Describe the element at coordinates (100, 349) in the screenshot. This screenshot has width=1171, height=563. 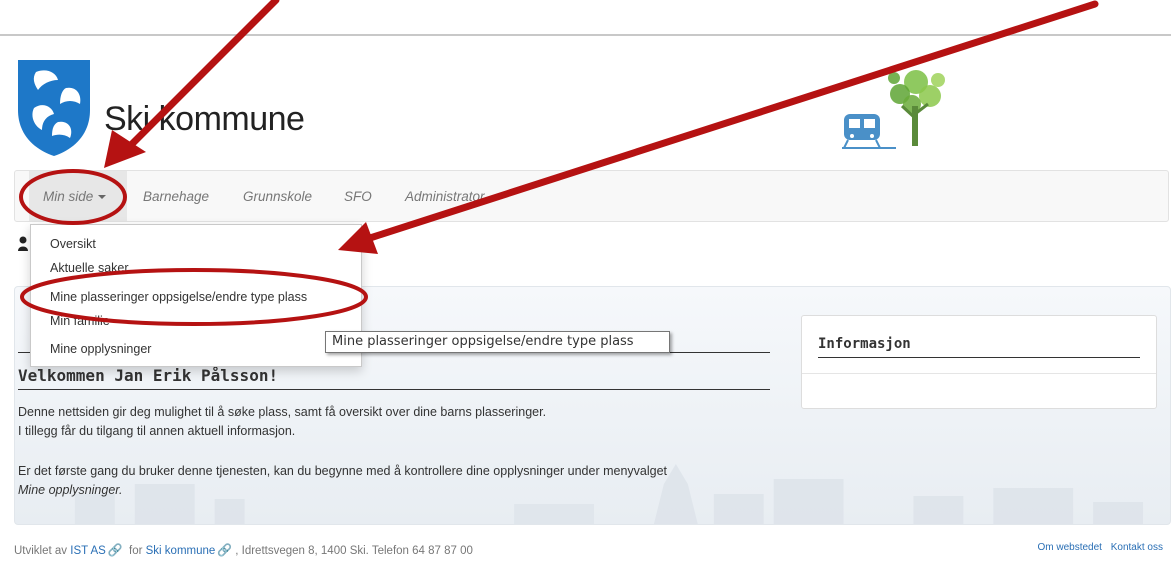
I see `menu-item-mine-opplysninger: Mine opplysninger` at that location.